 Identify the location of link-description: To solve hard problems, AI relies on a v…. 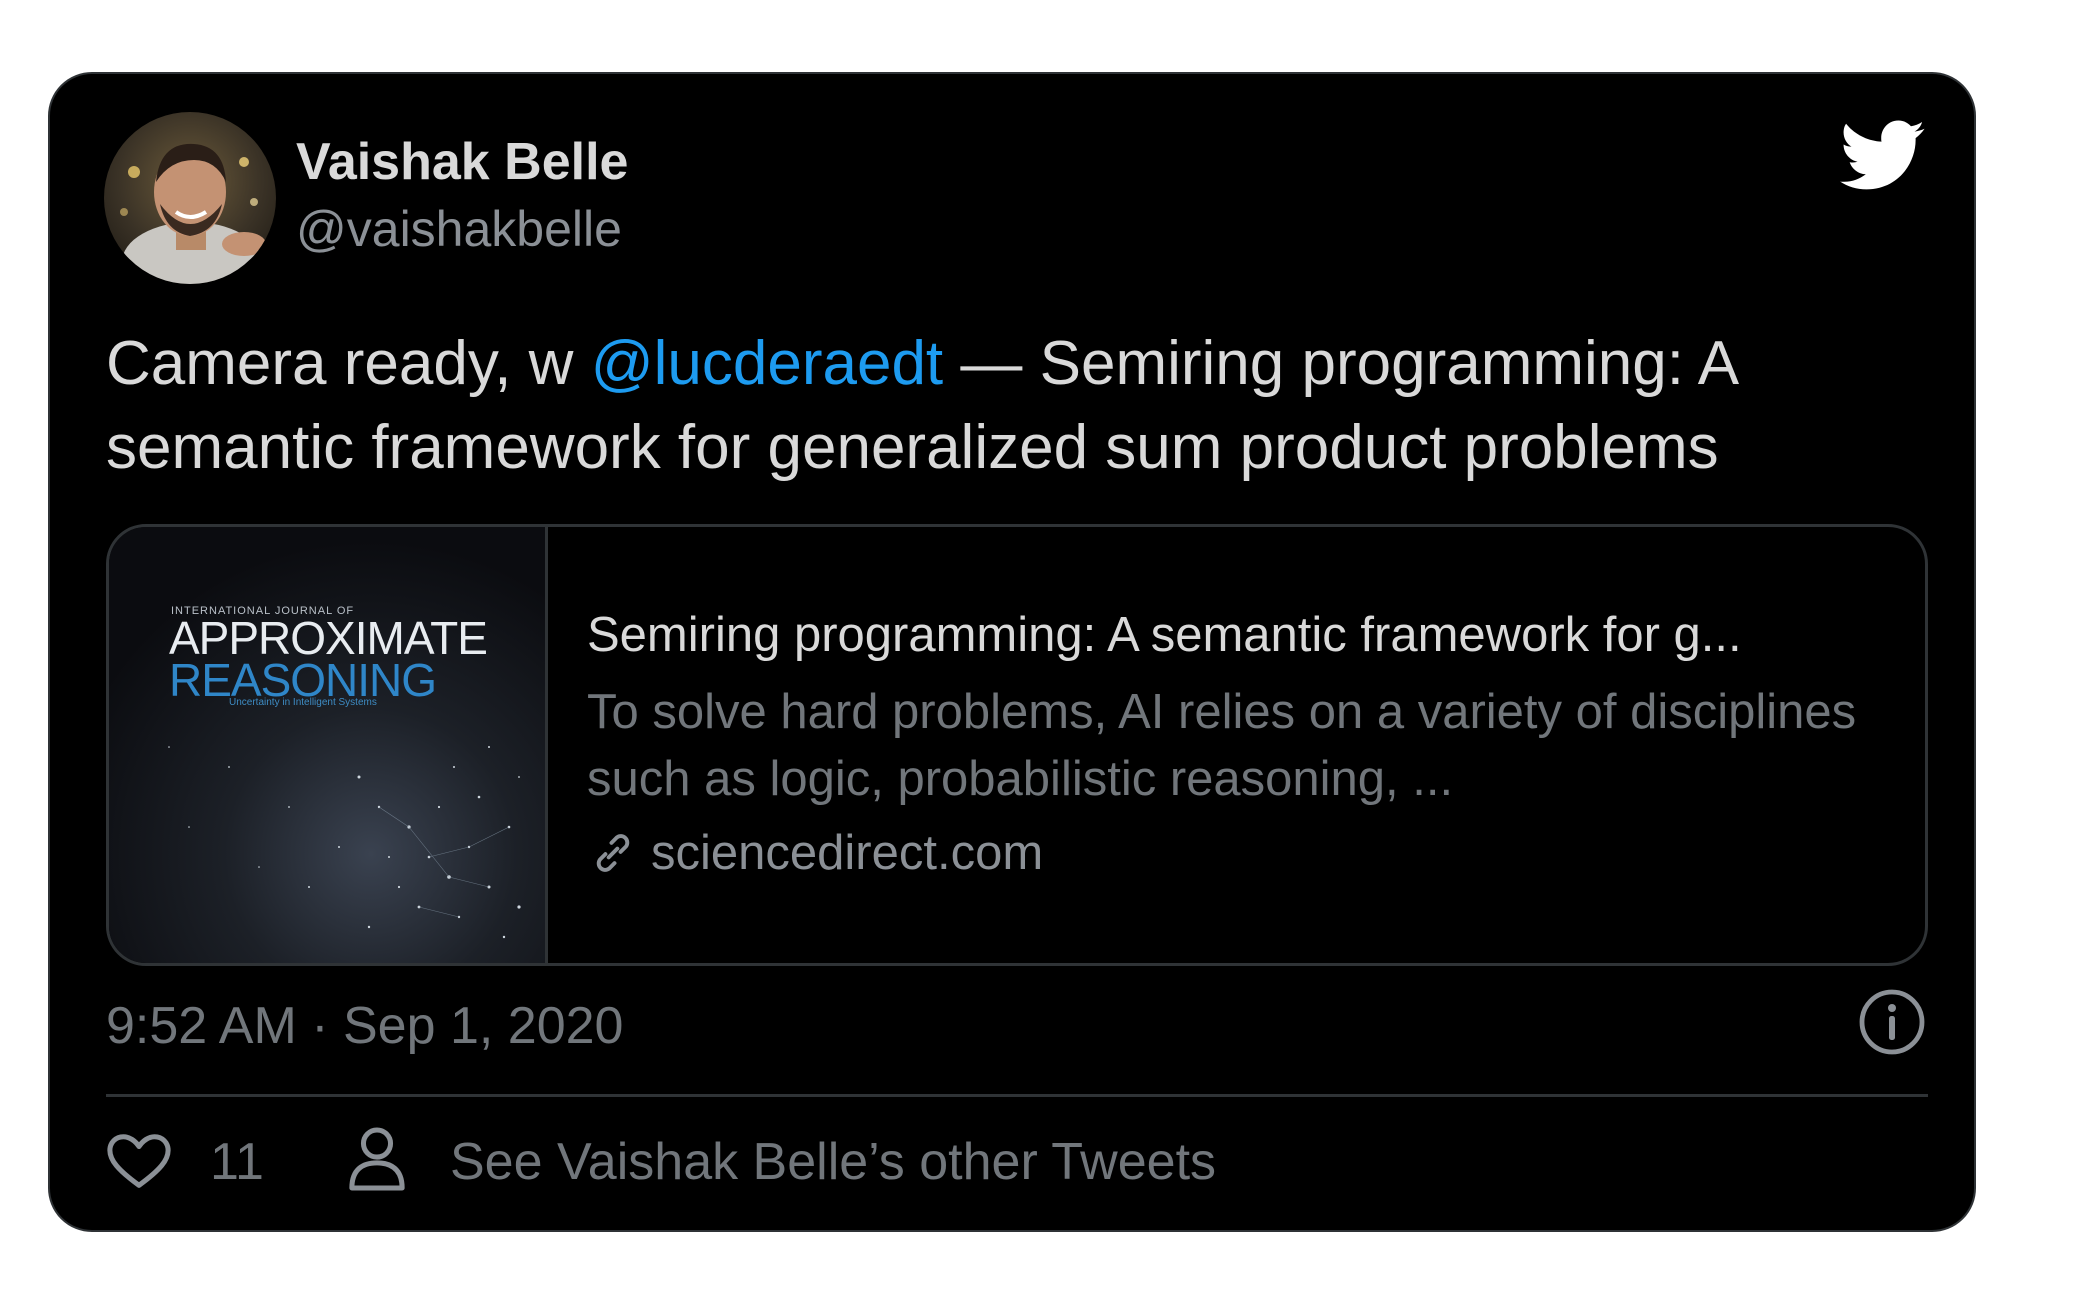
(1222, 745).